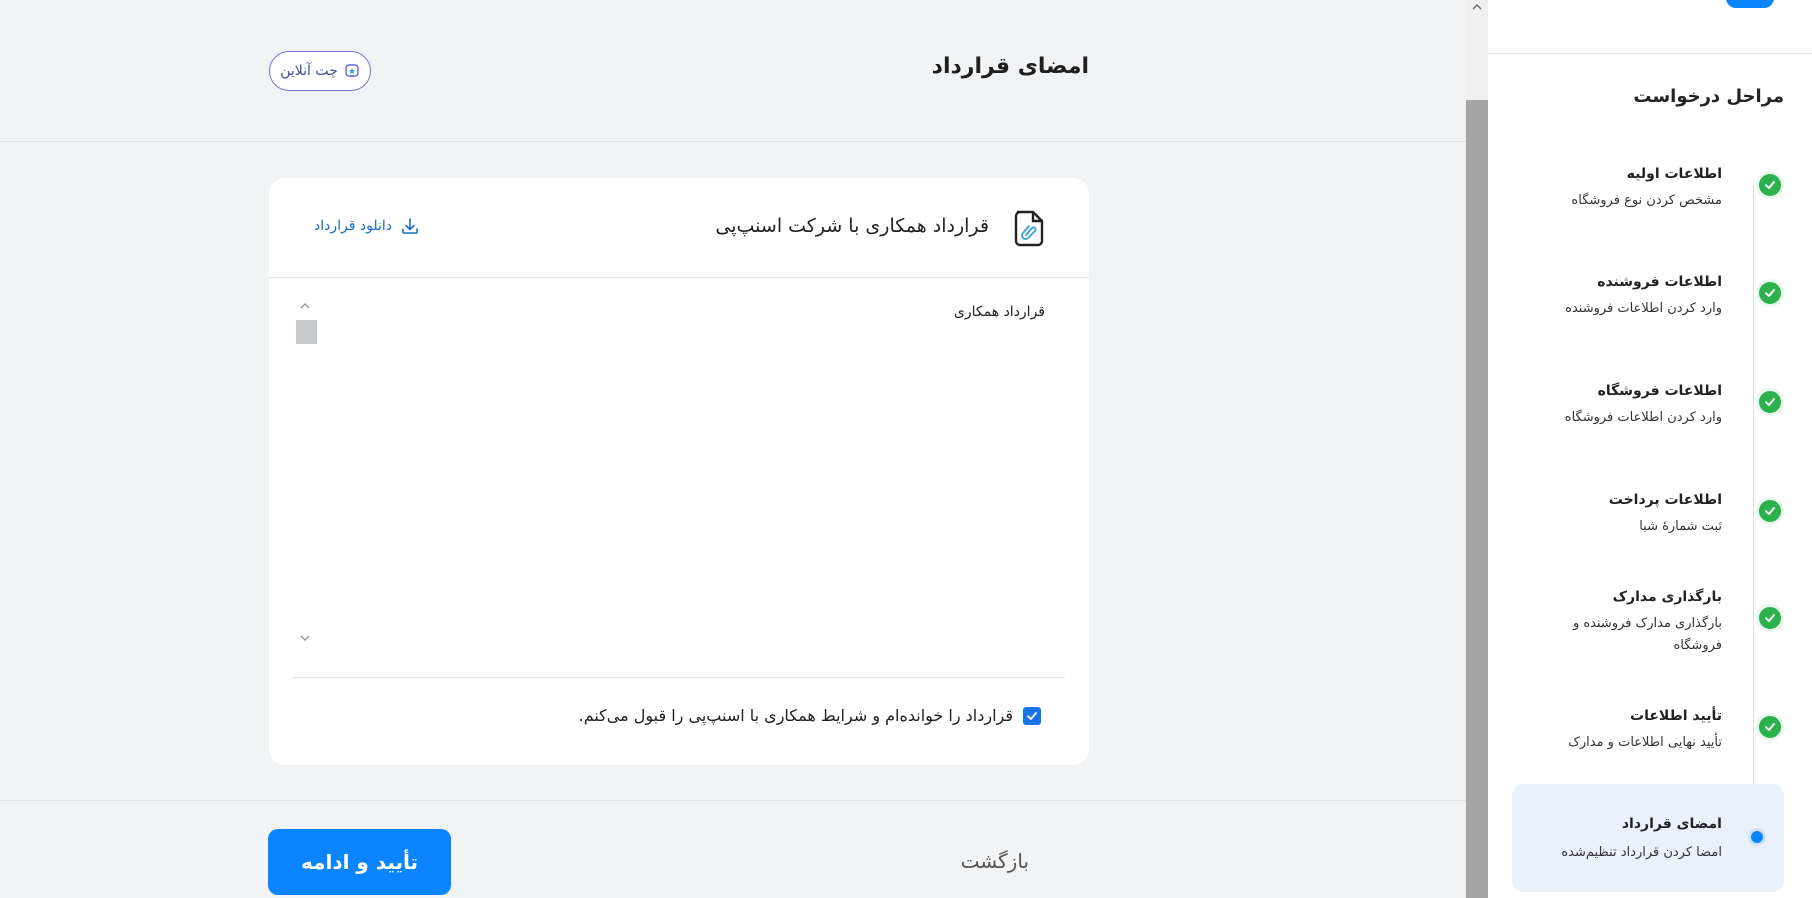 The image size is (1812, 898). I want to click on back-button: بازگشت, so click(995, 861).